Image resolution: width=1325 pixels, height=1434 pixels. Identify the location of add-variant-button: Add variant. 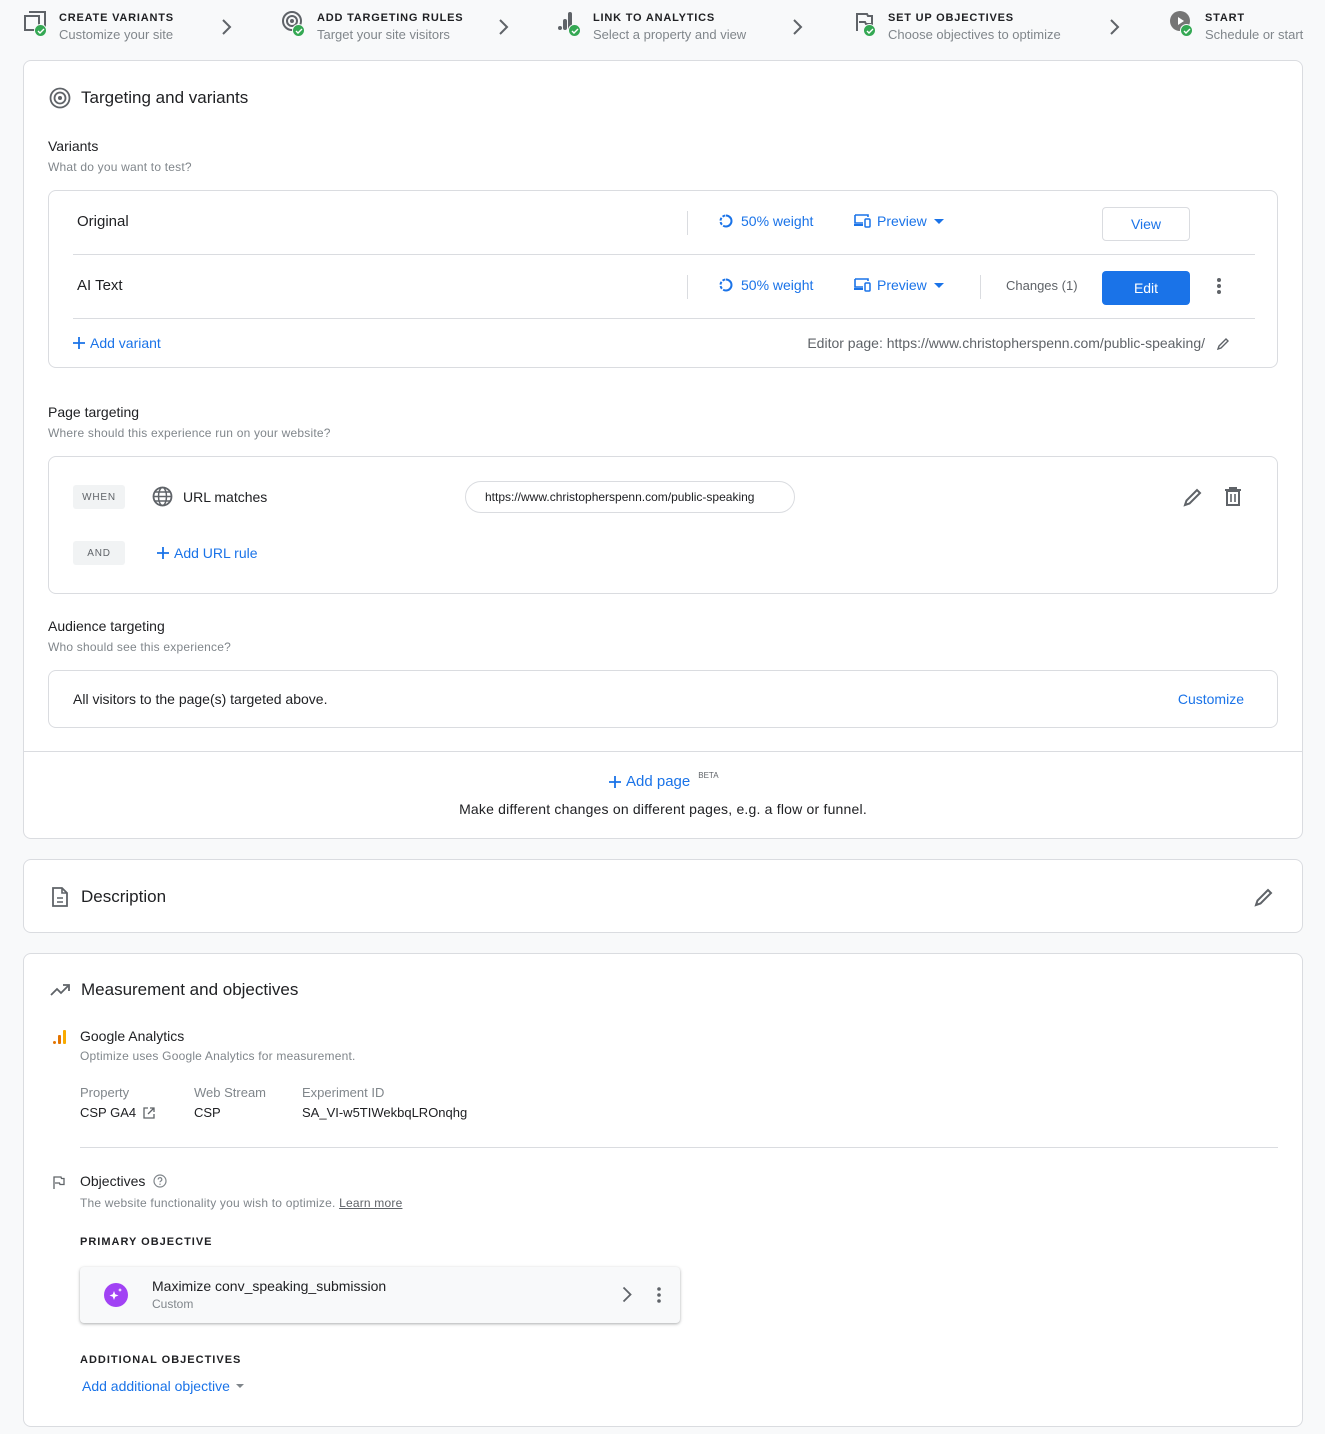
(117, 343).